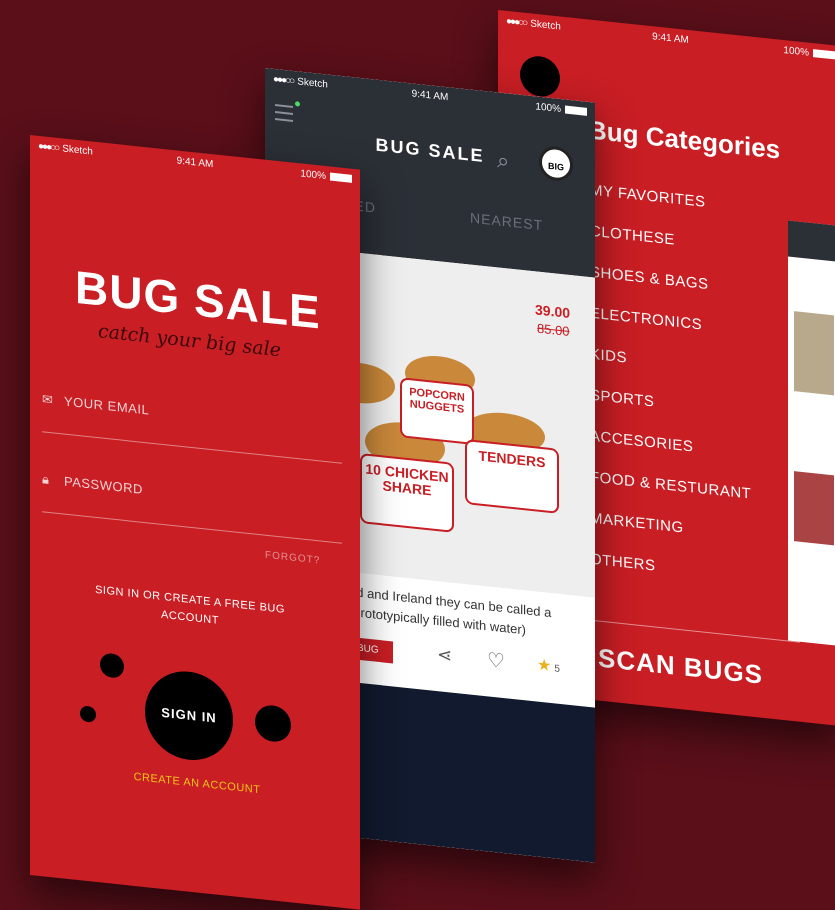  I want to click on forgot-password-link: FORGOT?, so click(292, 558).